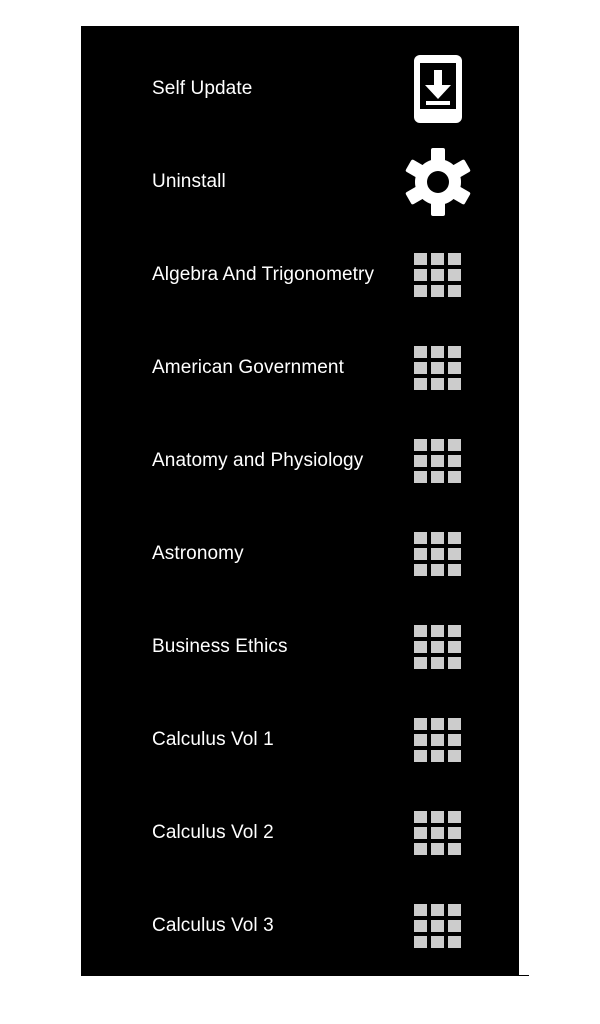  What do you see at coordinates (202, 88) in the screenshot?
I see `menu-item-label: Self Update` at bounding box center [202, 88].